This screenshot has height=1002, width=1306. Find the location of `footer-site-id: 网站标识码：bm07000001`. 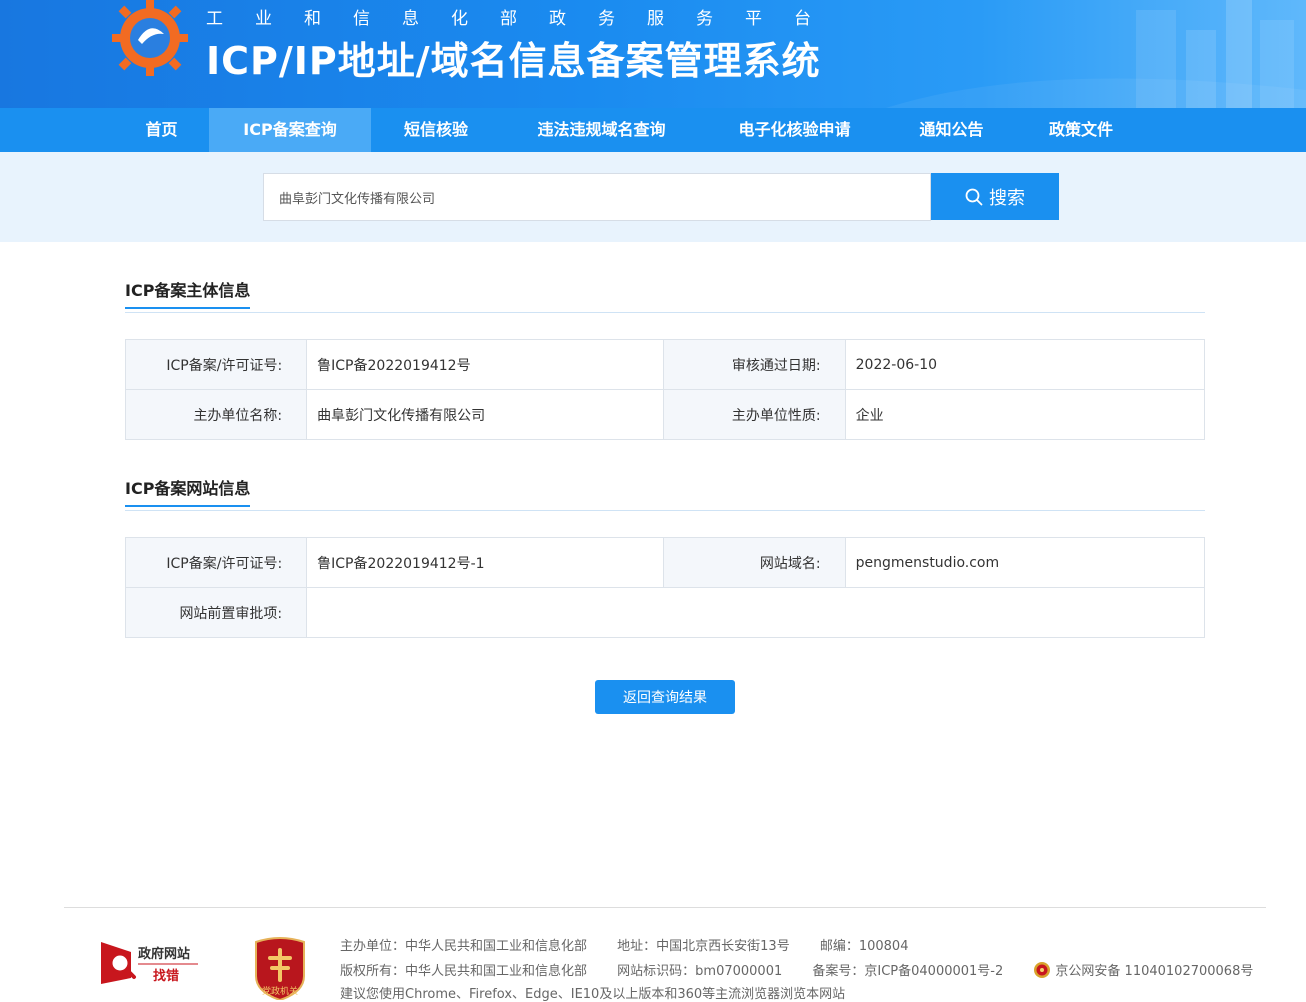

footer-site-id: 网站标识码：bm07000001 is located at coordinates (700, 971).